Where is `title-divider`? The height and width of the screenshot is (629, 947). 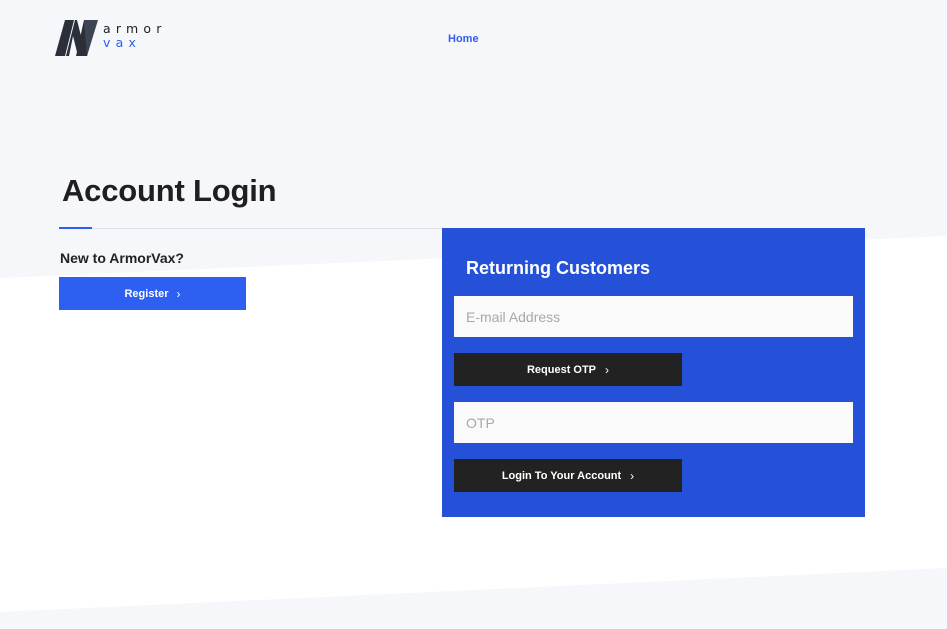
title-divider is located at coordinates (250, 228).